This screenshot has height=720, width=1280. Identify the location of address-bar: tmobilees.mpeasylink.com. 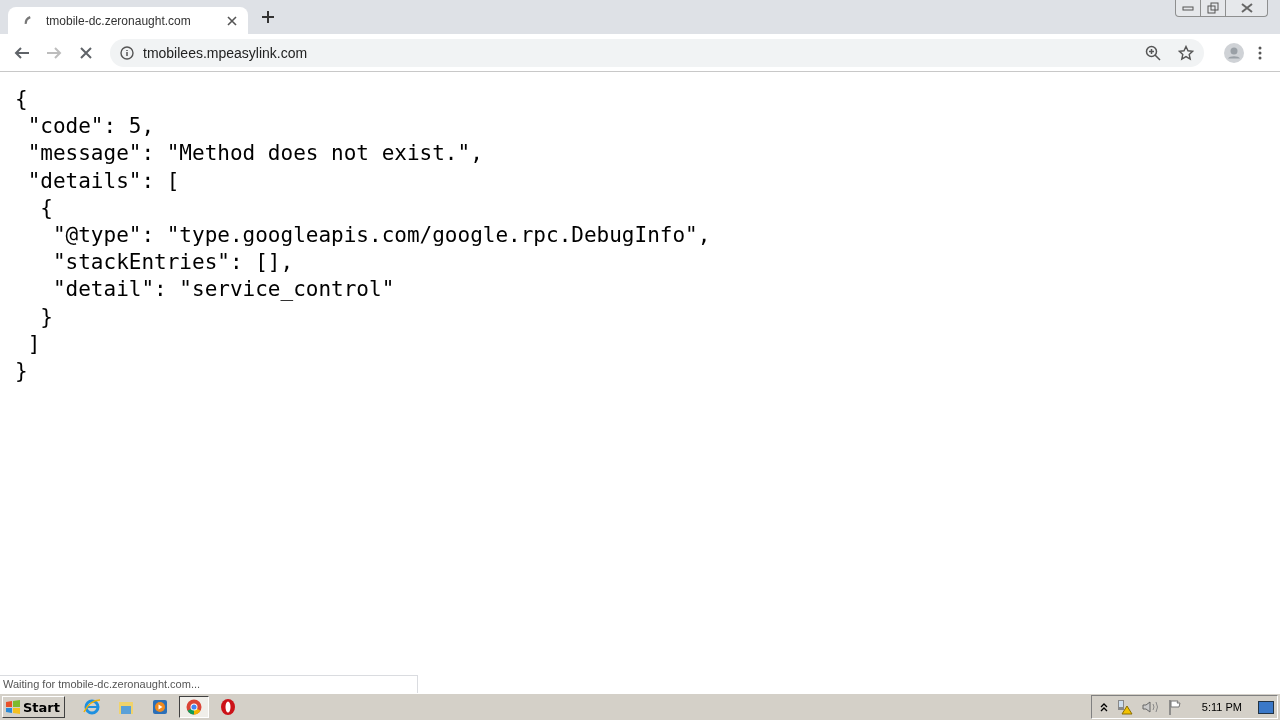
(657, 52).